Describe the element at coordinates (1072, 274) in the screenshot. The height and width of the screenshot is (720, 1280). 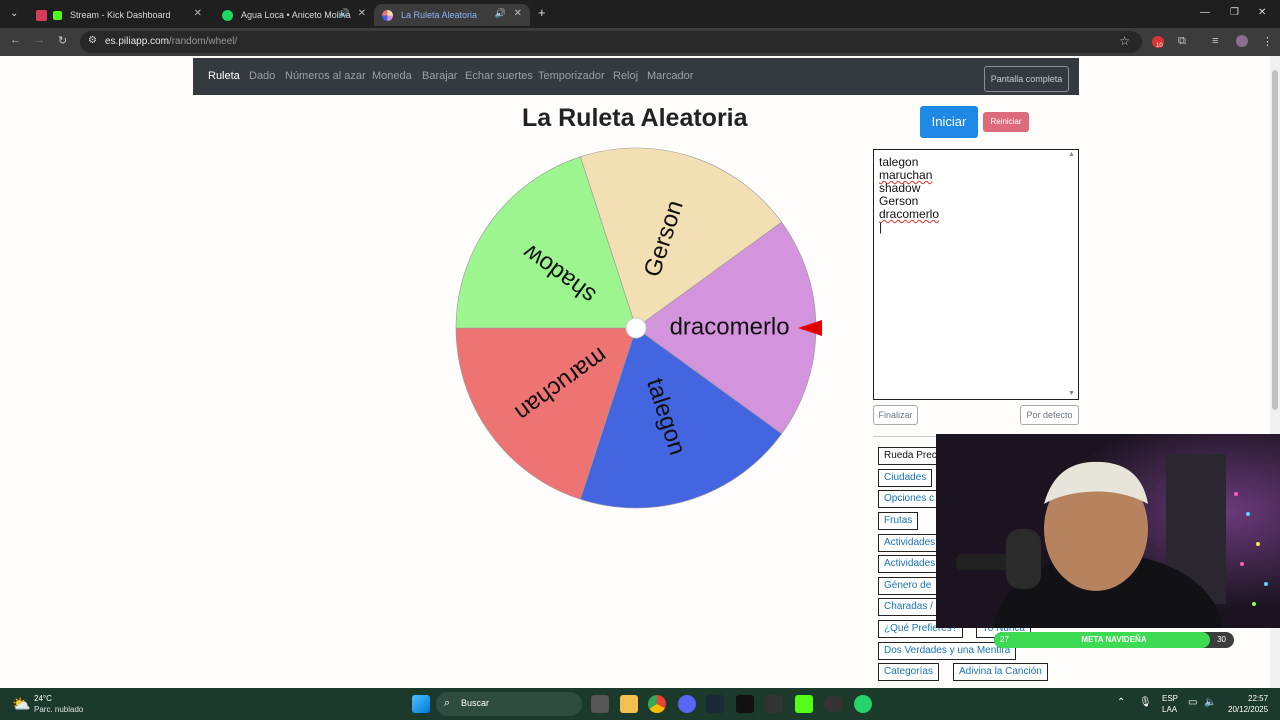
I see `textarea-scrollbar: ▲ ▼` at that location.